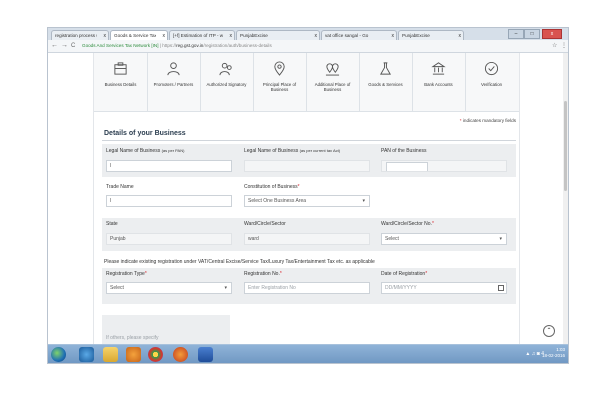  What do you see at coordinates (431, 35) in the screenshot?
I see `tab-punjab-excise-2: PunjabExcise x` at bounding box center [431, 35].